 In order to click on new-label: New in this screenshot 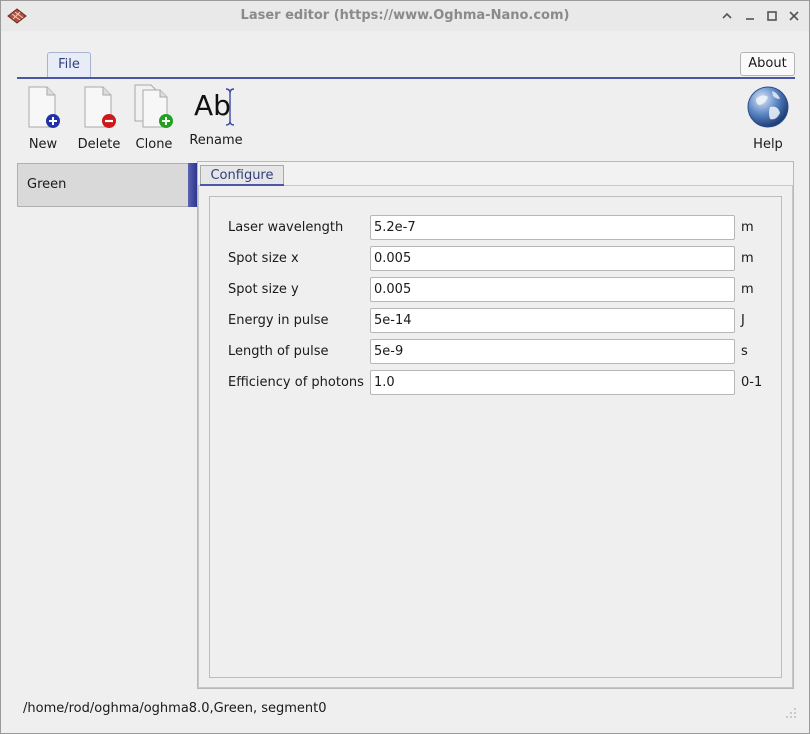, I will do `click(43, 144)`.